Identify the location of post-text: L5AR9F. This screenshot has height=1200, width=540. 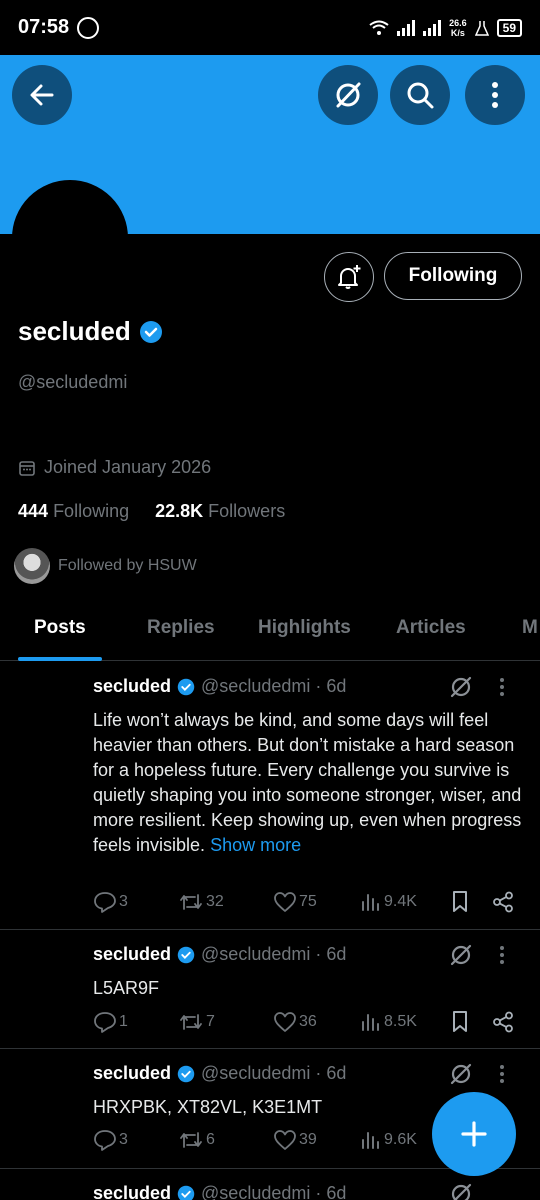
(126, 988).